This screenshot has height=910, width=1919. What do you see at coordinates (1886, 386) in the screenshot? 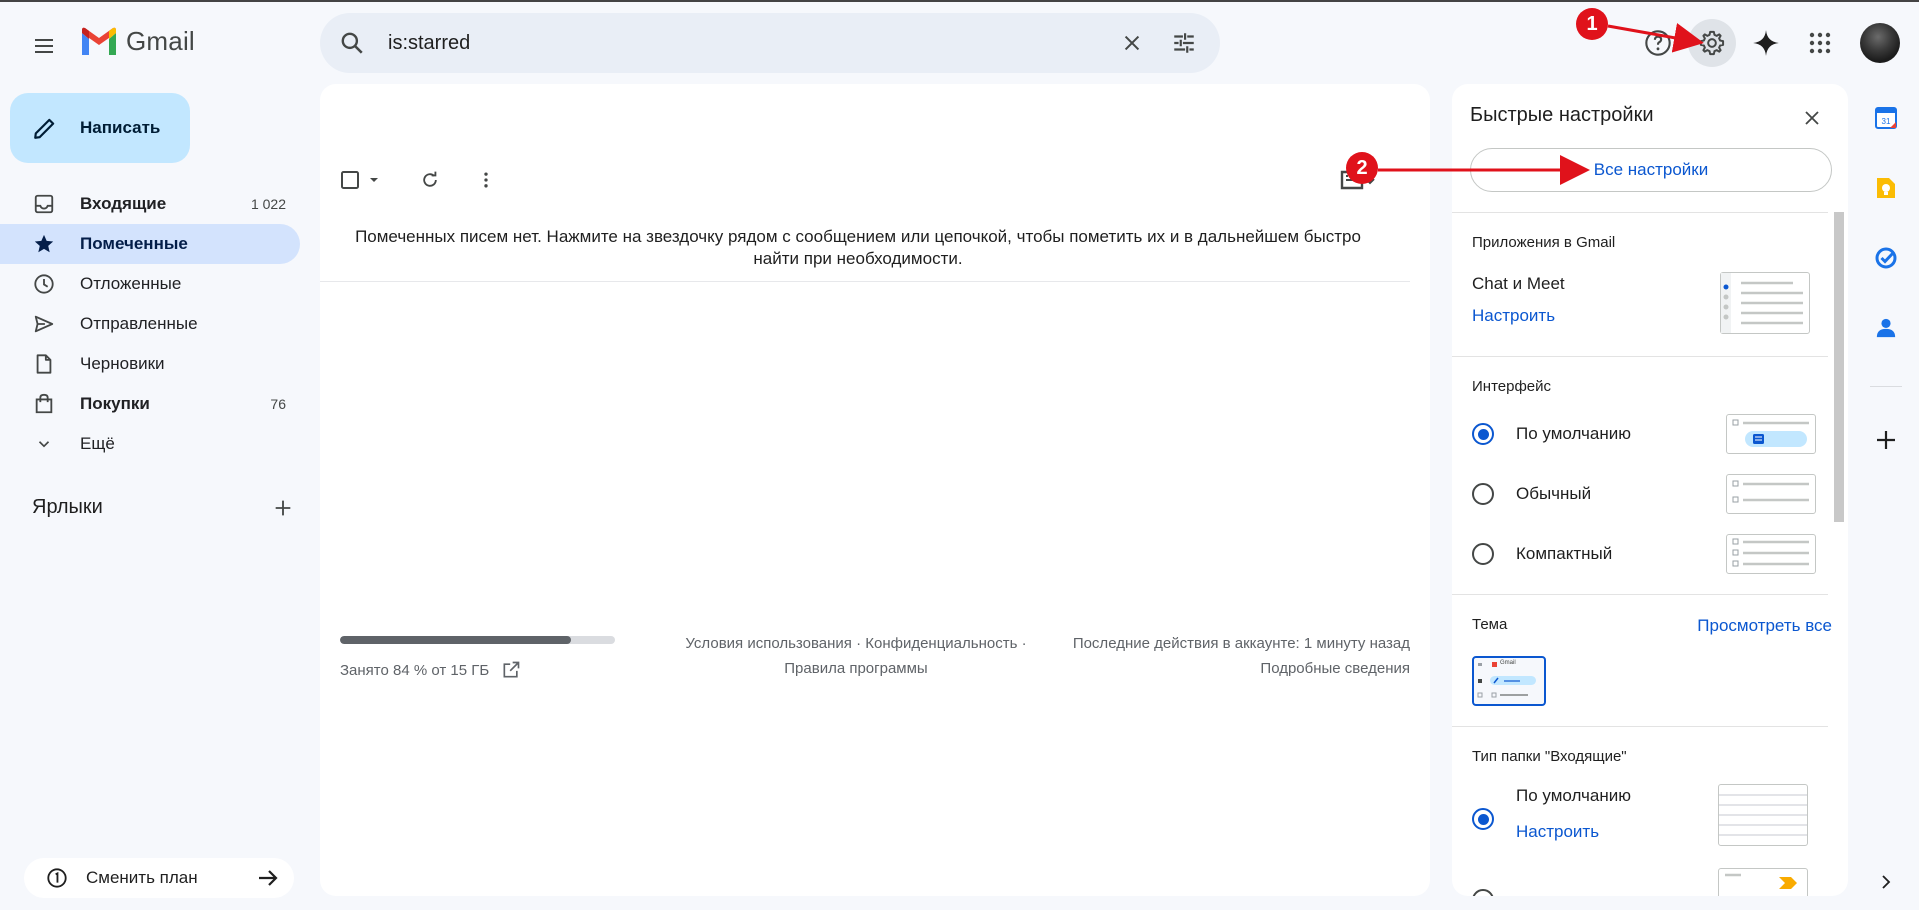
I see `rail-divider` at bounding box center [1886, 386].